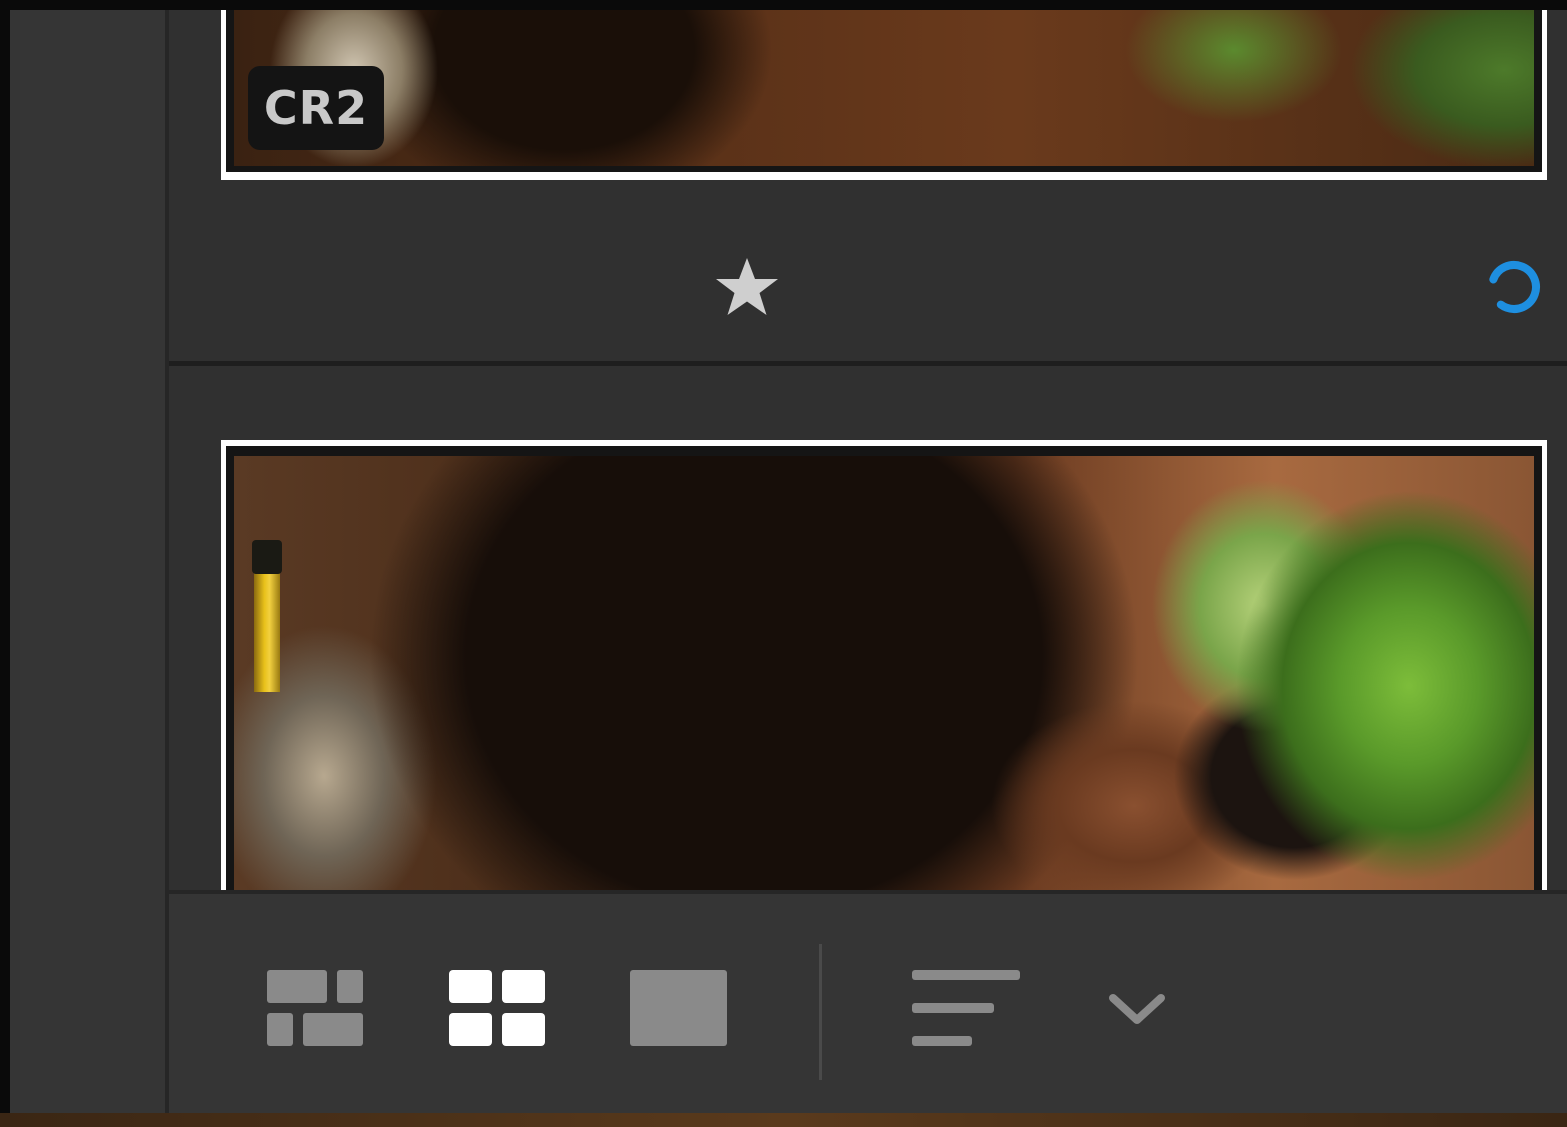 The height and width of the screenshot is (1127, 1567). Describe the element at coordinates (747, 287) in the screenshot. I see `star-icon` at that location.